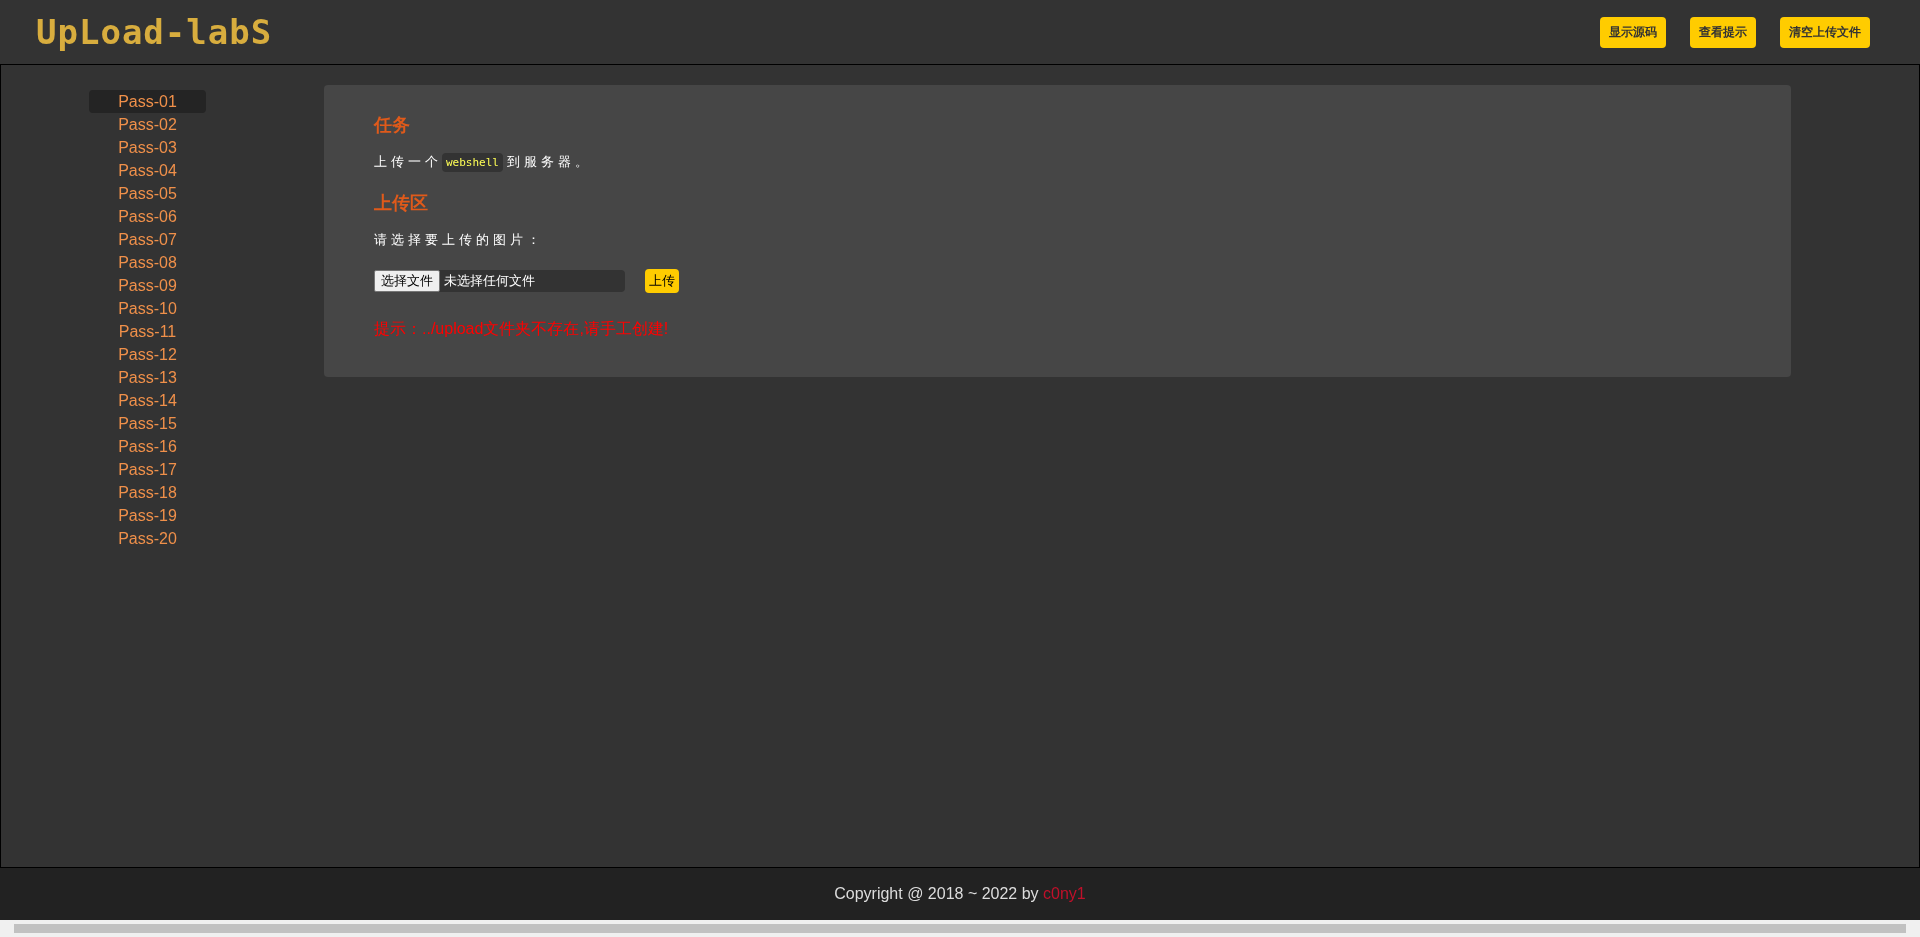 The height and width of the screenshot is (937, 1920). What do you see at coordinates (401, 203) in the screenshot?
I see `section-heading: 上传区` at bounding box center [401, 203].